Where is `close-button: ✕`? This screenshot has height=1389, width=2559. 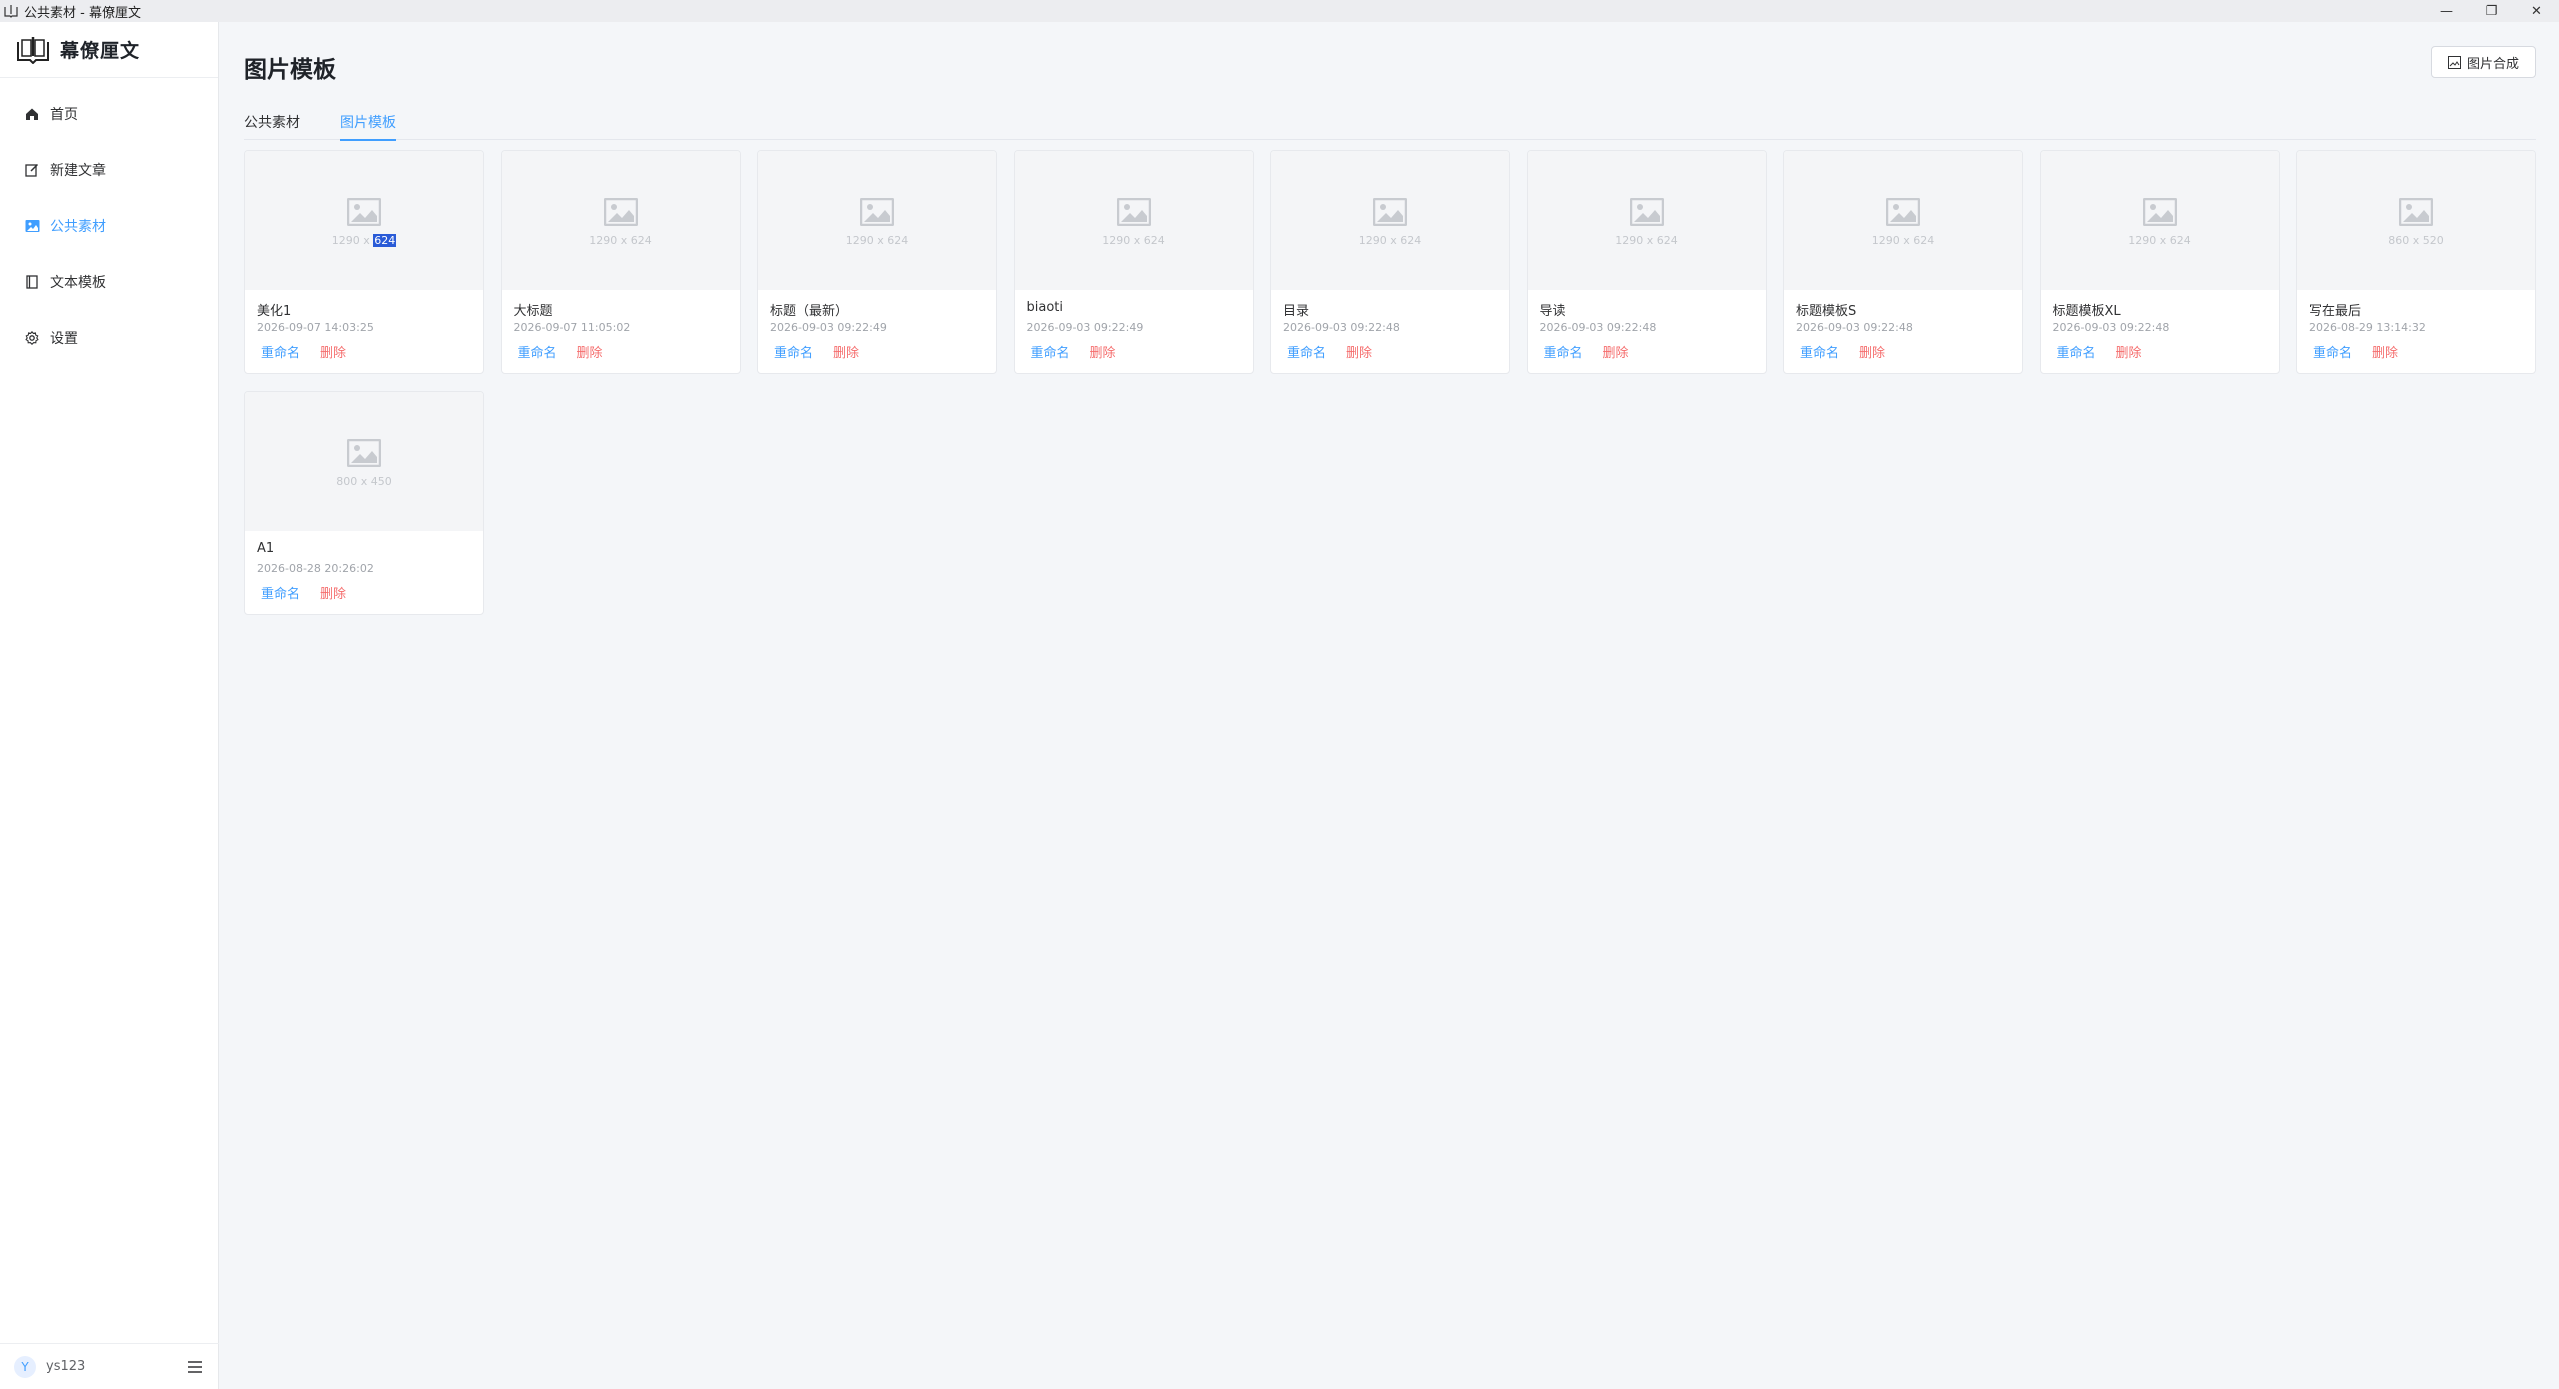 close-button: ✕ is located at coordinates (2536, 11).